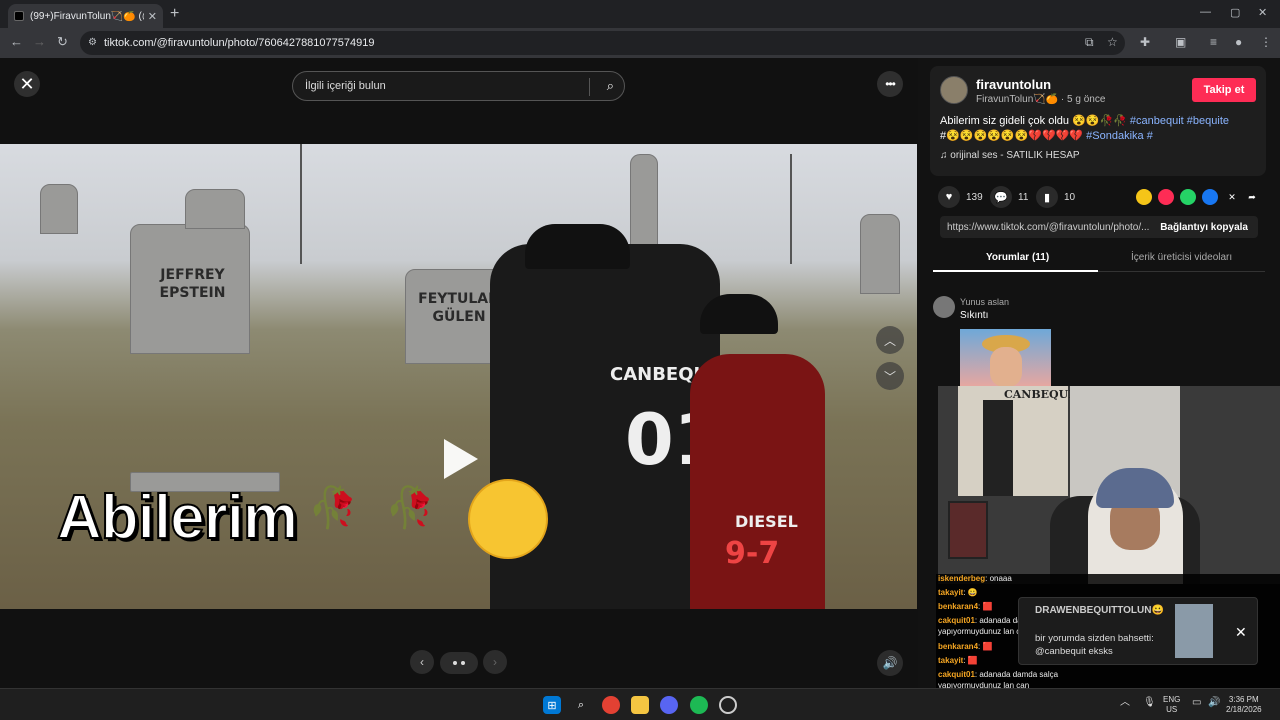  I want to click on hashtag-link: #canbequit #bequite, so click(1179, 121).